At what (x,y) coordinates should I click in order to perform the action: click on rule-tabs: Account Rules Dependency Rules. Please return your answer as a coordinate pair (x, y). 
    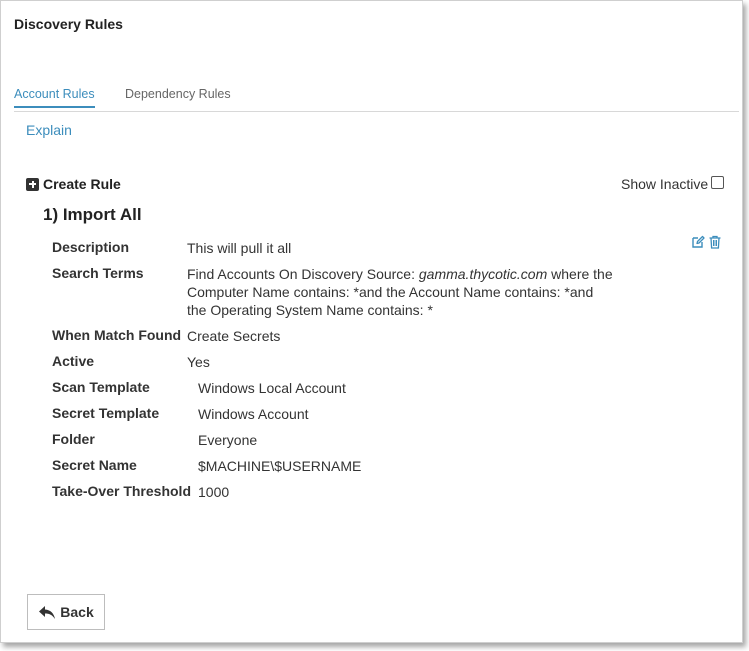
    Looking at the image, I should click on (376, 98).